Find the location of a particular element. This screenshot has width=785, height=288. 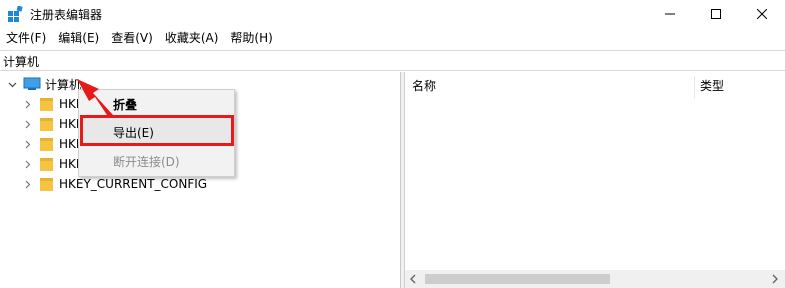

window-title: 注册表编辑器 is located at coordinates (66, 15).